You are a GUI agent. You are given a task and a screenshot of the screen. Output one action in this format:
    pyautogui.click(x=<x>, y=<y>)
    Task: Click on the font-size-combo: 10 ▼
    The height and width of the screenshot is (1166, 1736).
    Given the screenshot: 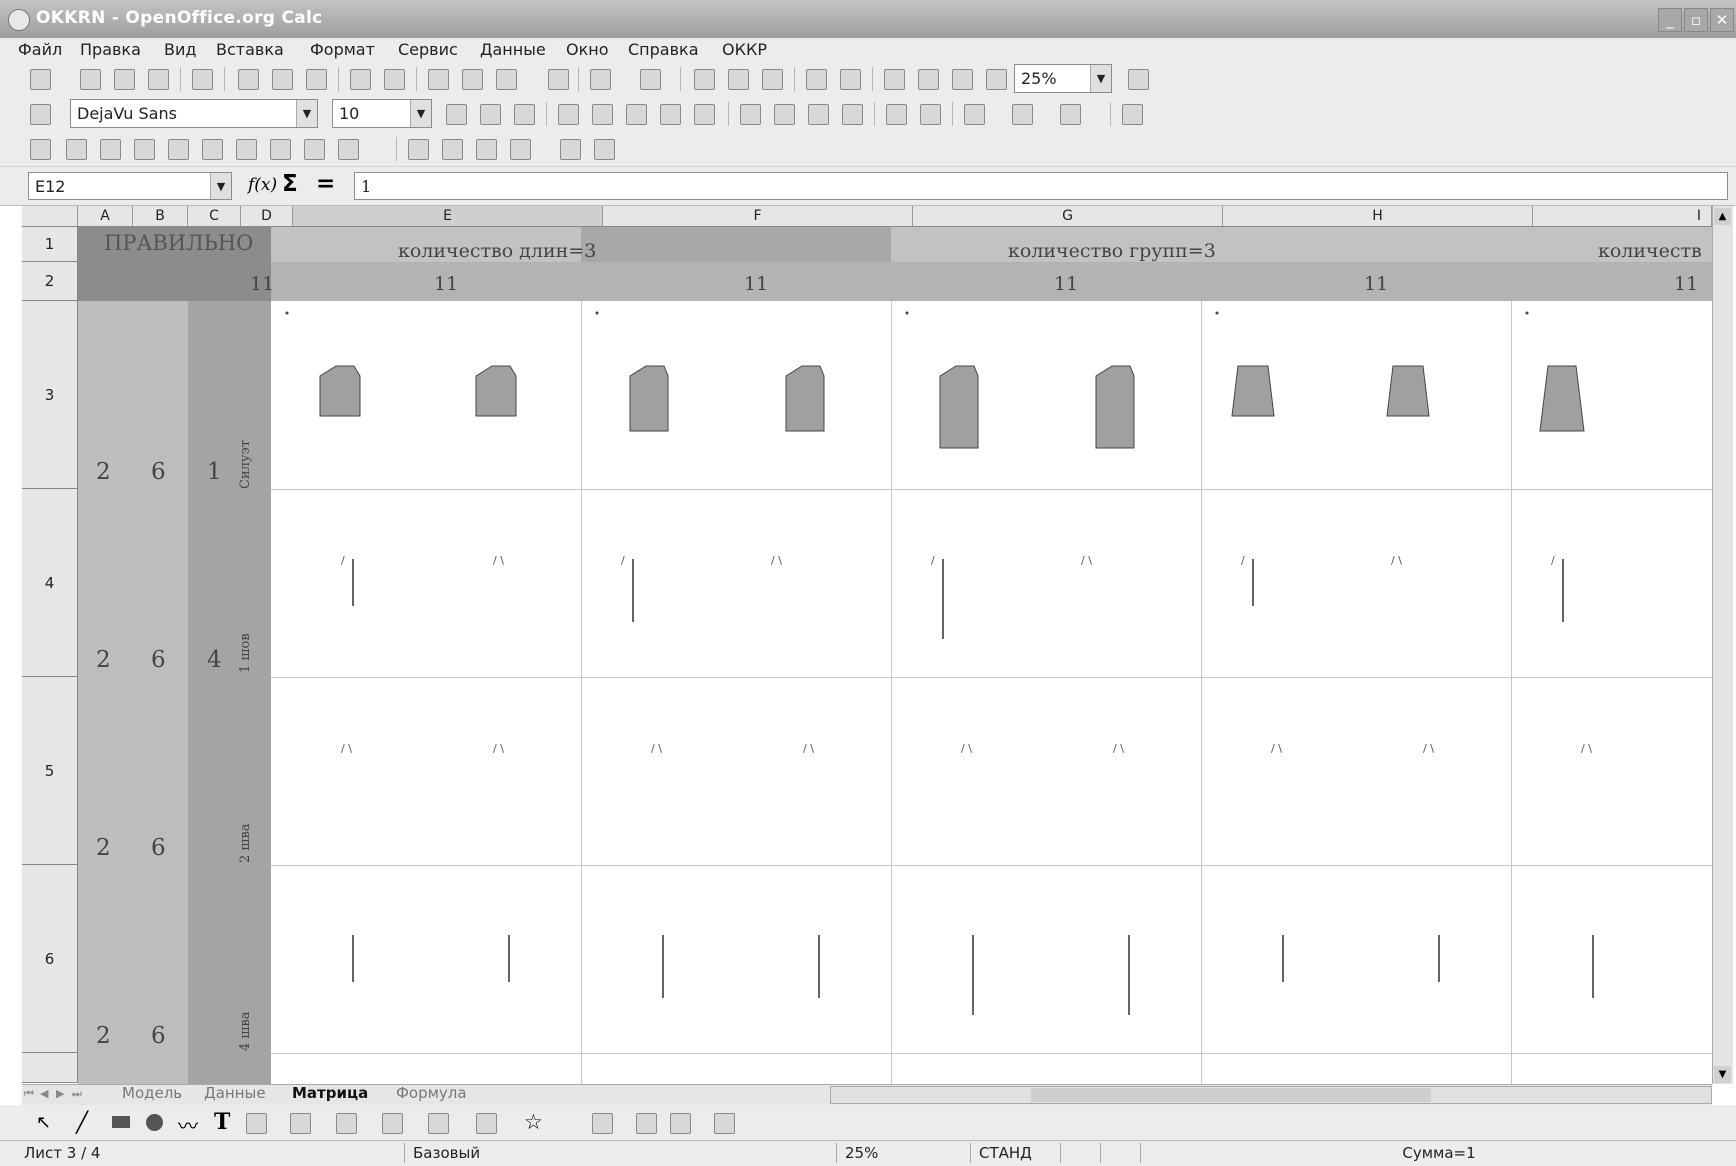 What is the action you would take?
    pyautogui.click(x=382, y=113)
    